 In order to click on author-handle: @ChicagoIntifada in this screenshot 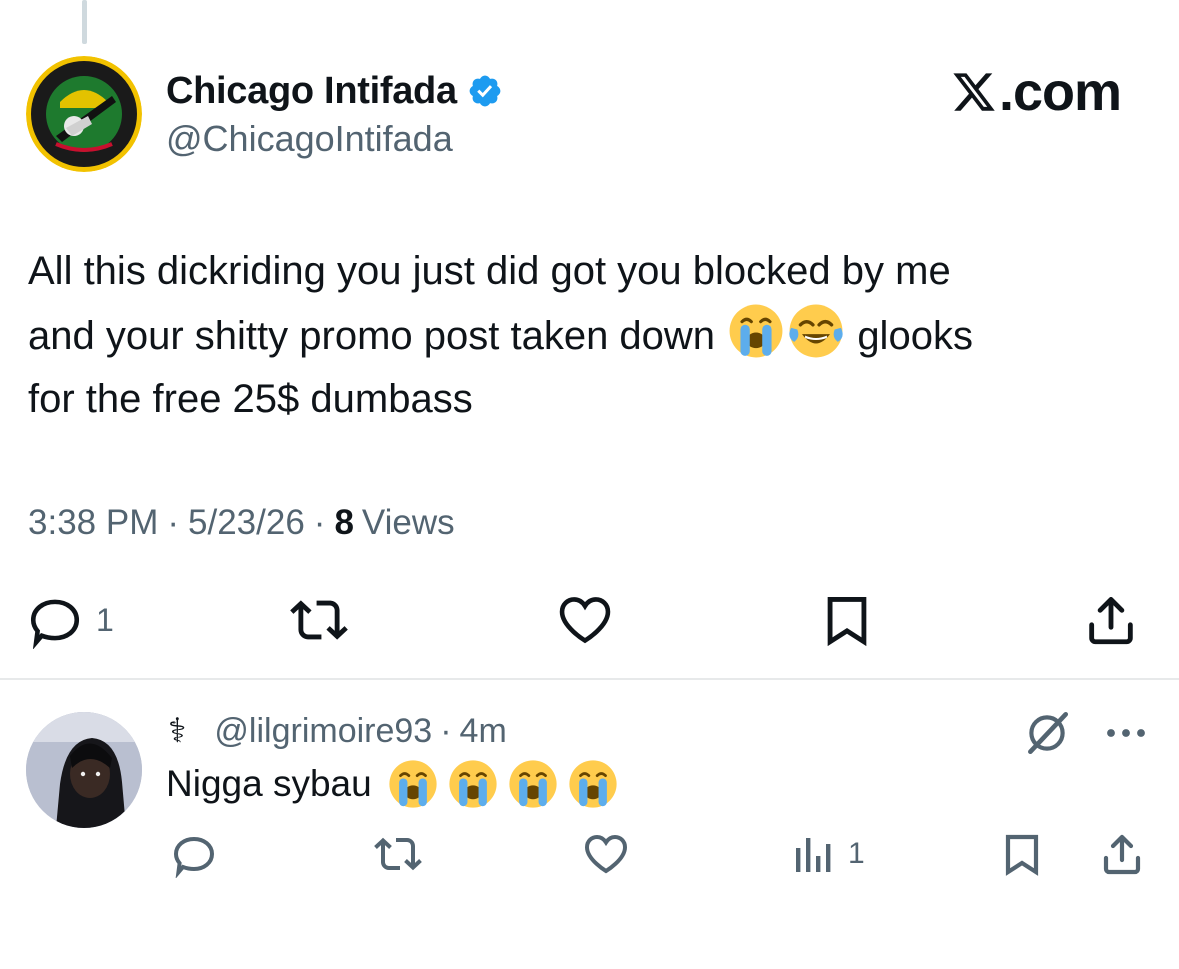, I will do `click(309, 139)`.